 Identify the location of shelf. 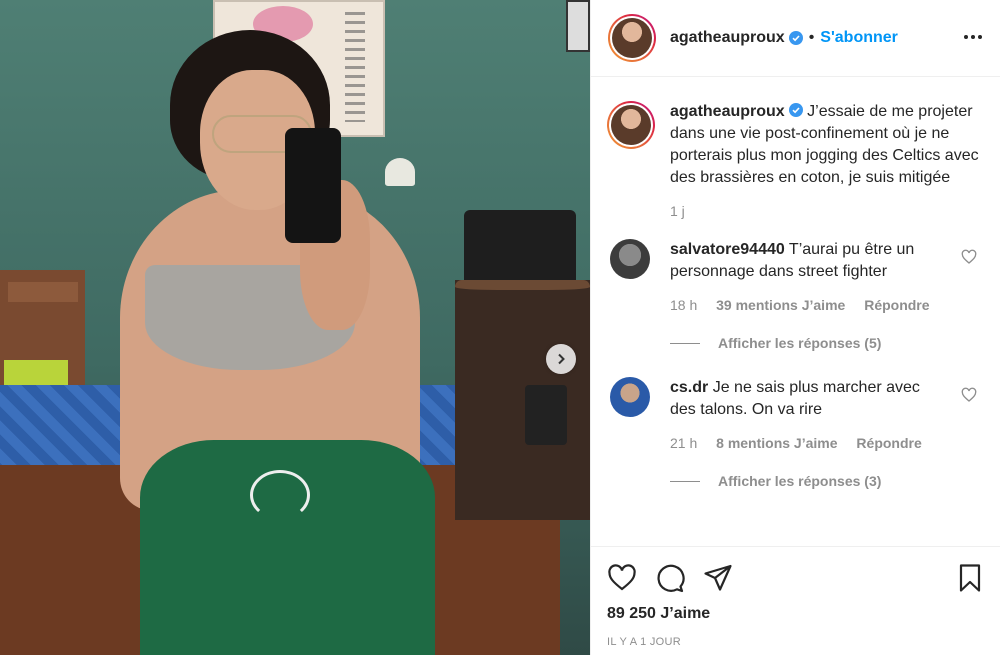
(522, 400).